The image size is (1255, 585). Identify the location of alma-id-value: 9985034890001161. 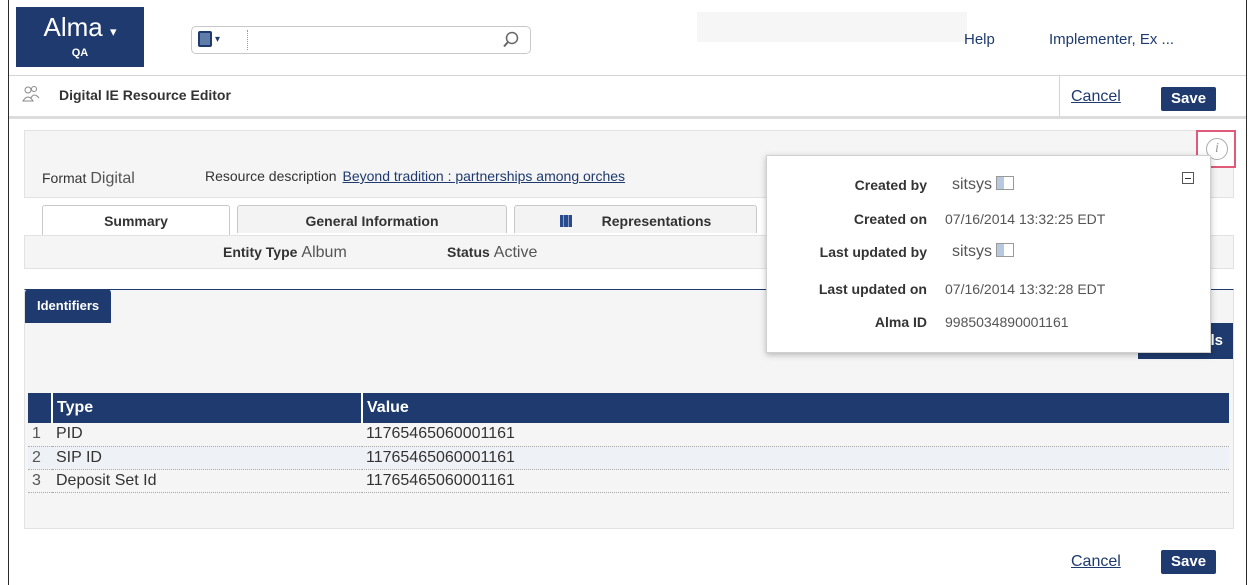
(1007, 322).